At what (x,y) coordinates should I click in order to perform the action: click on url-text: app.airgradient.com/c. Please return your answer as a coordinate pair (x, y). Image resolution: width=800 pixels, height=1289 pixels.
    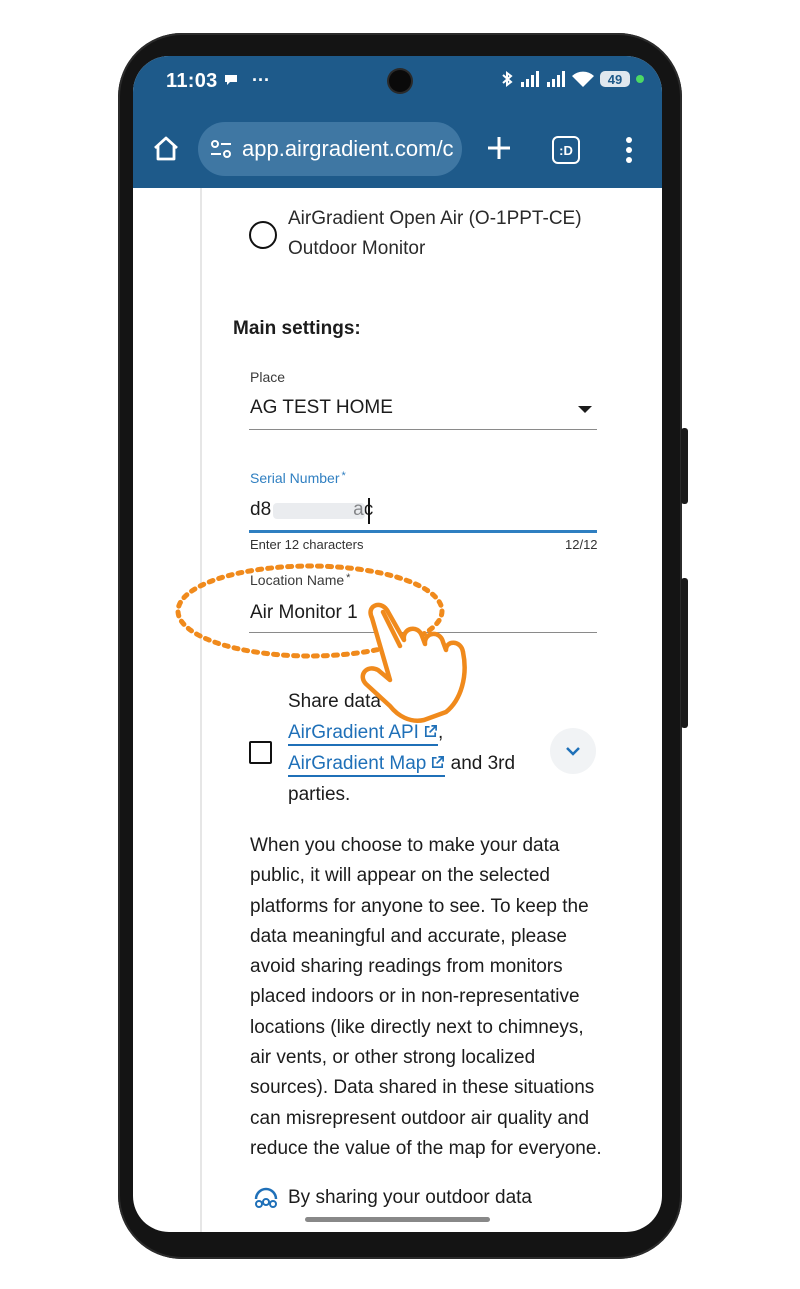
    Looking at the image, I should click on (348, 149).